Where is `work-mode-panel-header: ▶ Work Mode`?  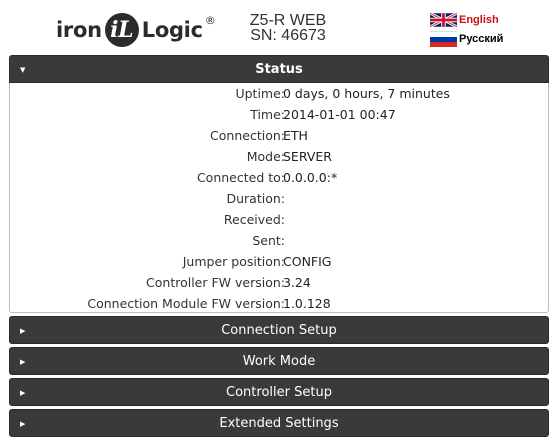 work-mode-panel-header: ▶ Work Mode is located at coordinates (279, 361).